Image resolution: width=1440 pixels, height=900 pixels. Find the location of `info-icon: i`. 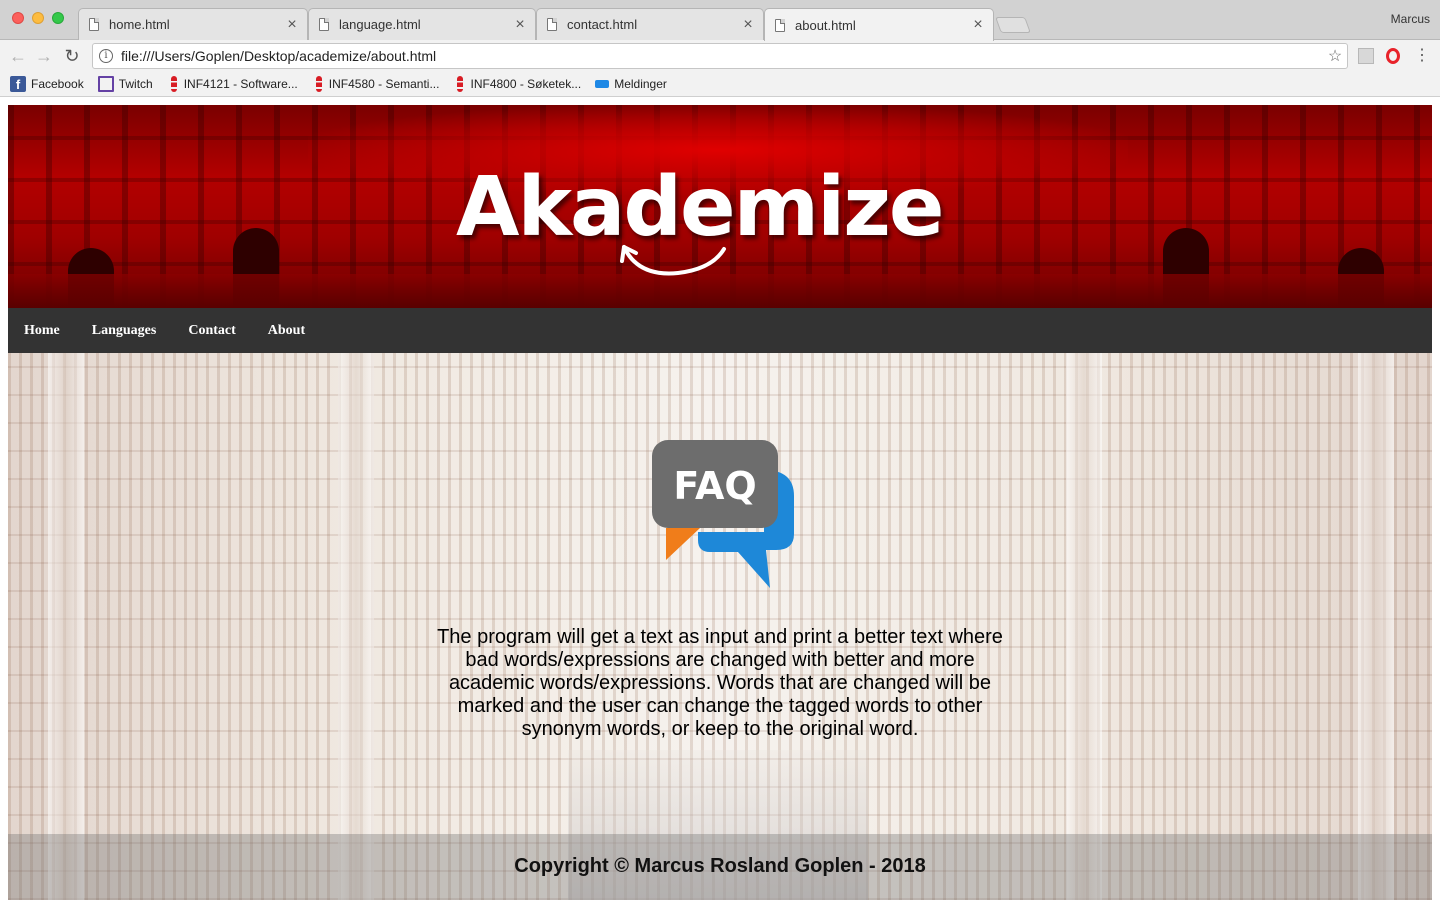

info-icon: i is located at coordinates (106, 56).